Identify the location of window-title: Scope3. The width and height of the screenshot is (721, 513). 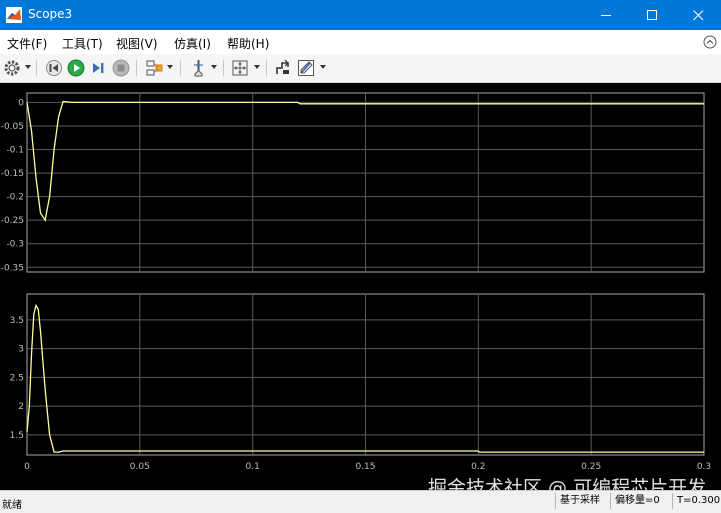
(50, 14).